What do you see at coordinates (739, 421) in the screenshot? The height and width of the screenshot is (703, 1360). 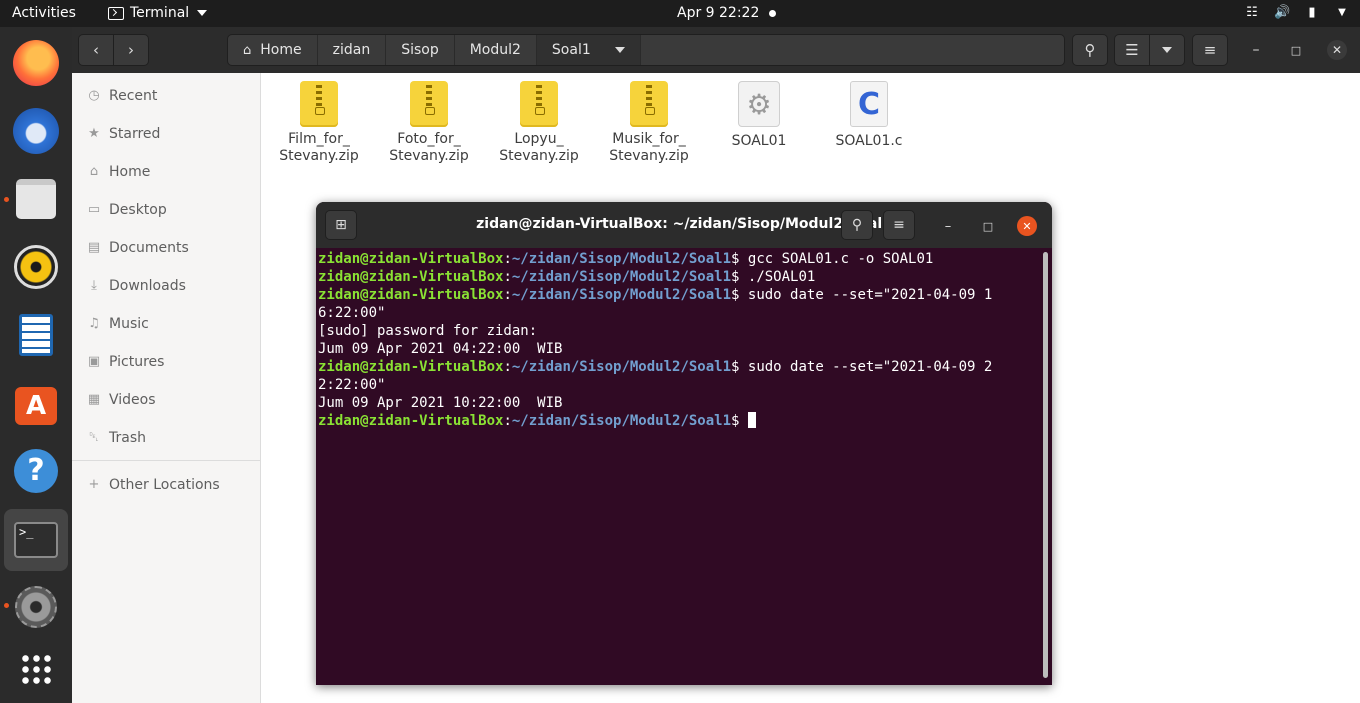 I see `command-text: $` at bounding box center [739, 421].